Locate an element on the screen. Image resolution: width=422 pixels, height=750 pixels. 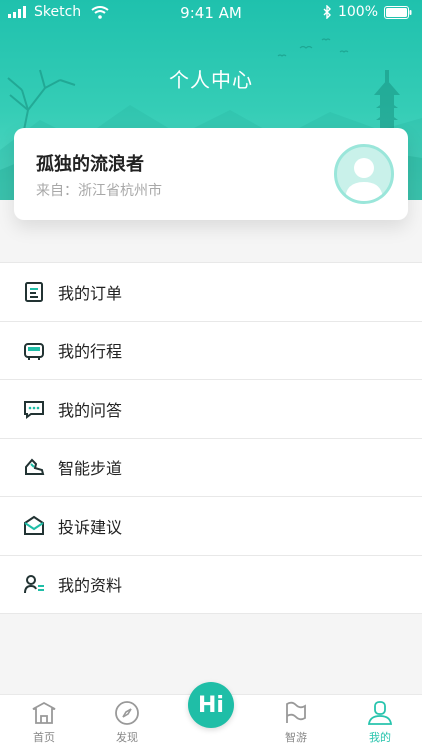
tab-mine: 我的 is located at coordinates (380, 724).